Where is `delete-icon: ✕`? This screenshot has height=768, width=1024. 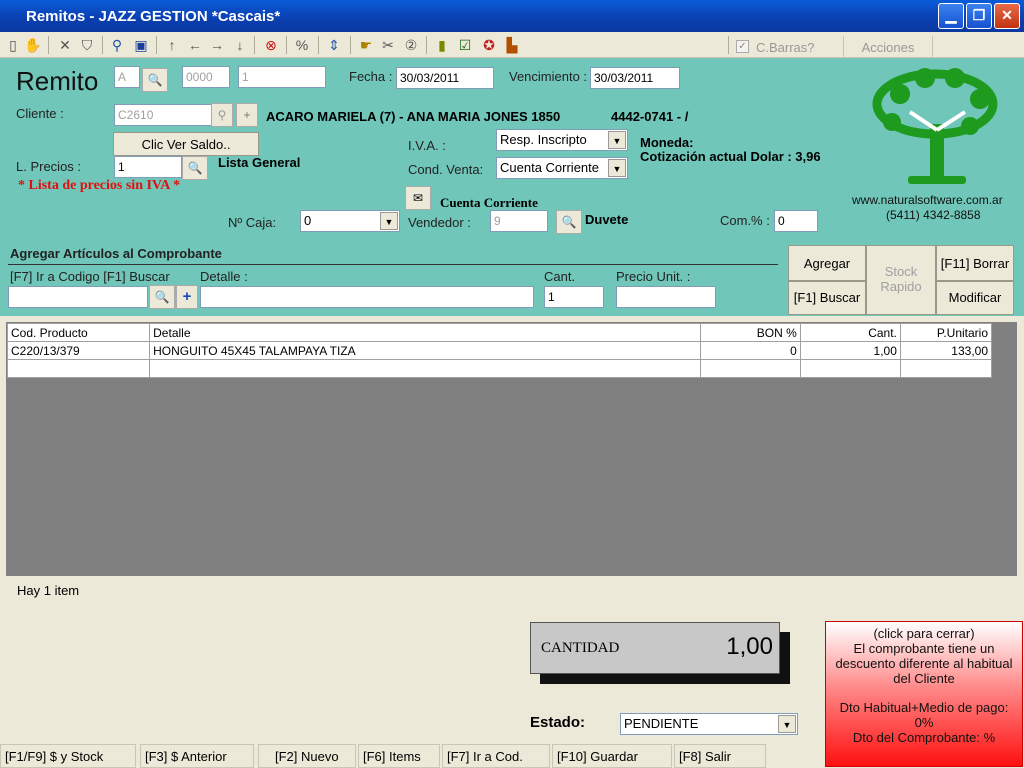 delete-icon: ✕ is located at coordinates (65, 45).